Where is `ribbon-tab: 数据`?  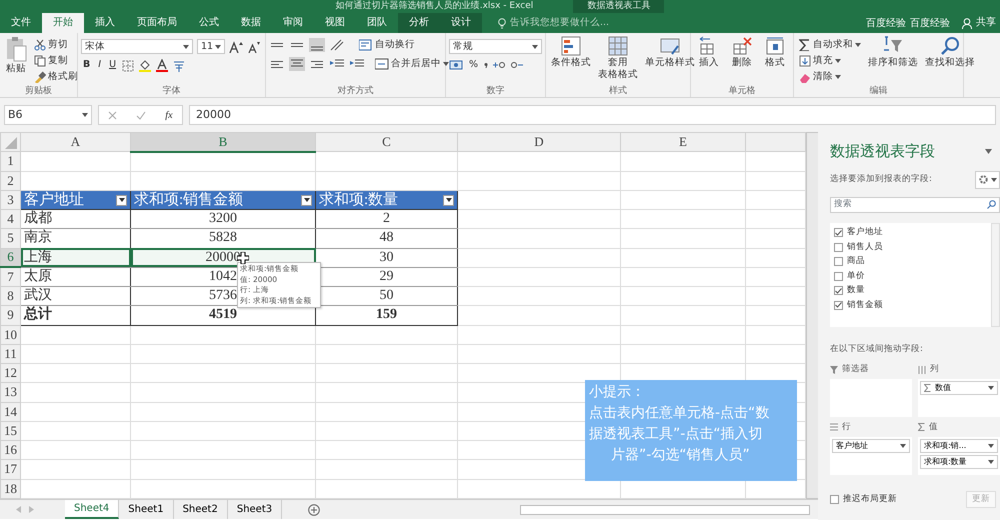
ribbon-tab: 数据 is located at coordinates (251, 23).